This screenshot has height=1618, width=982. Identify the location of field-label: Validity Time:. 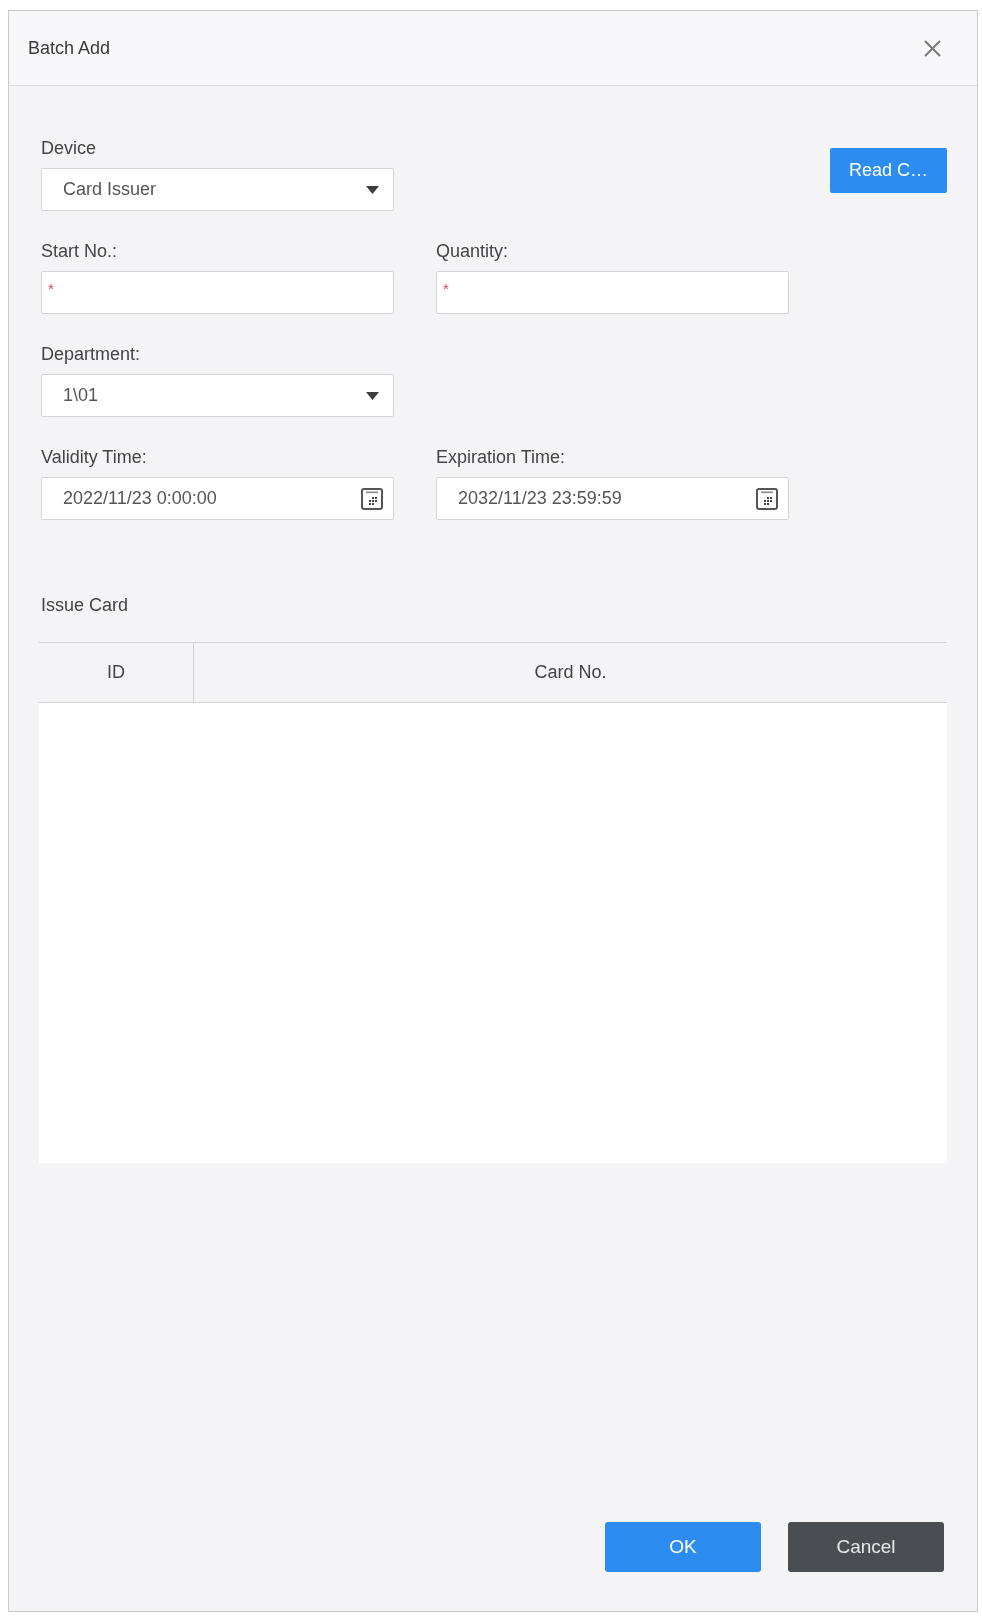
(94, 457).